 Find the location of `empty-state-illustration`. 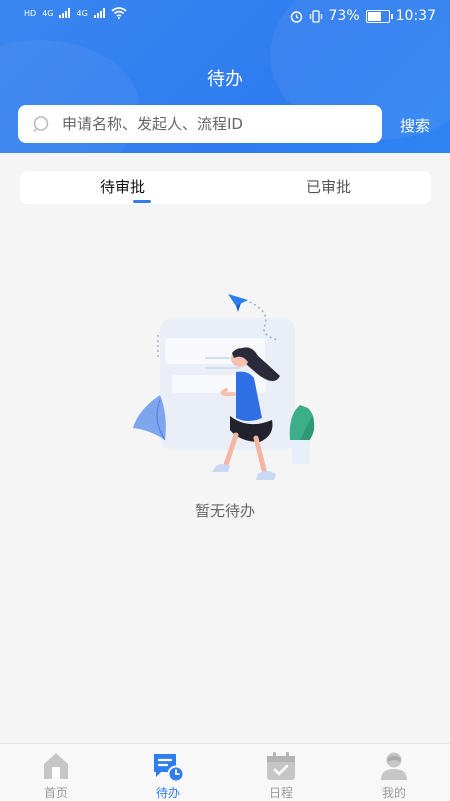

empty-state-illustration is located at coordinates (224, 387).